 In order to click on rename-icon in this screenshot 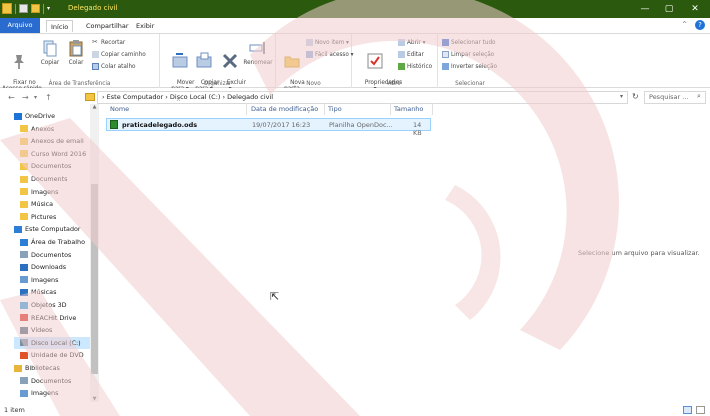, I will do `click(257, 48)`.